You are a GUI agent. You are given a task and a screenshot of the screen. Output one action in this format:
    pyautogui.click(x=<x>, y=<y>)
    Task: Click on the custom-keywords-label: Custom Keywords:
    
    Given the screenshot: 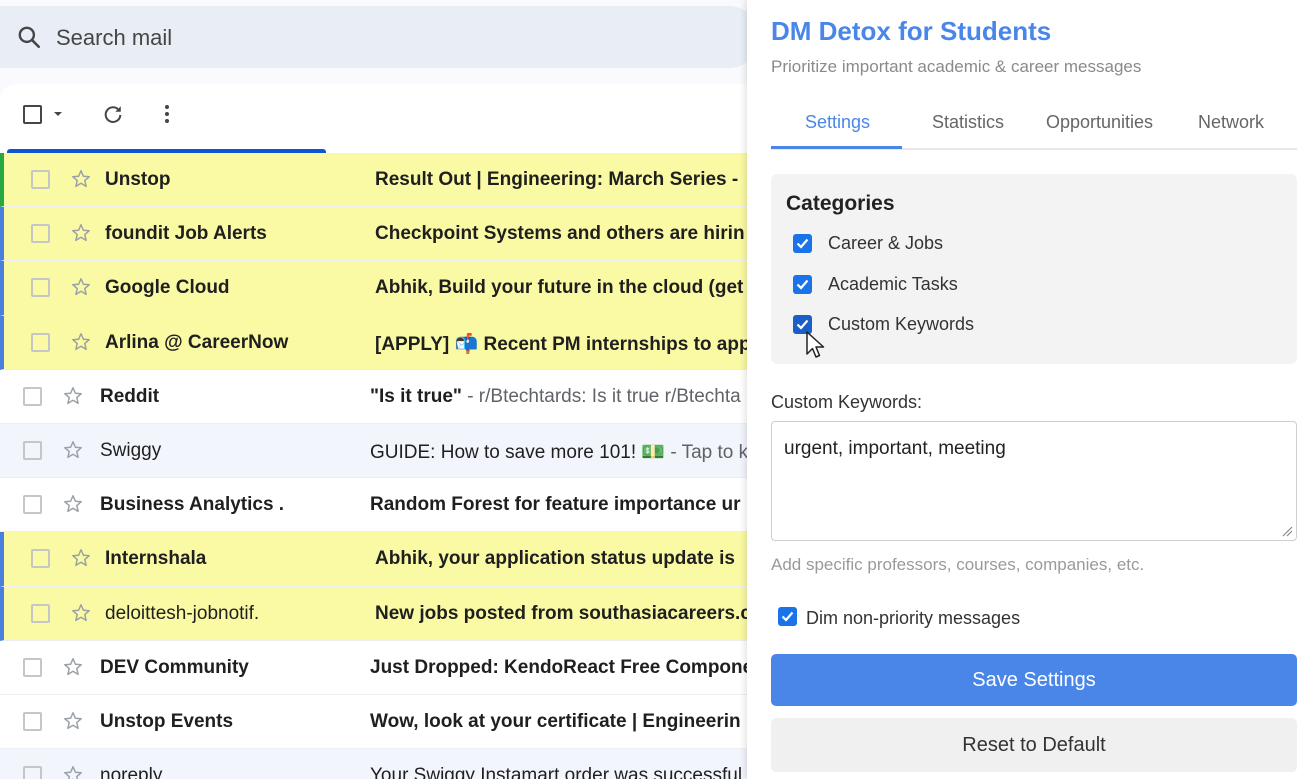 What is the action you would take?
    pyautogui.click(x=847, y=402)
    